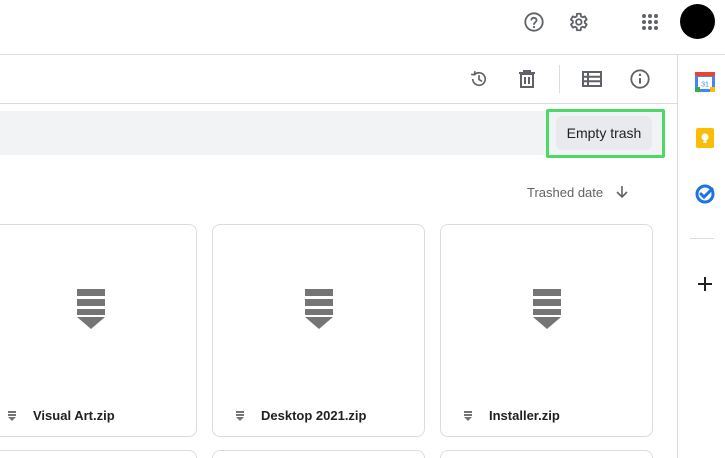  What do you see at coordinates (592, 79) in the screenshot?
I see `list-view-icon` at bounding box center [592, 79].